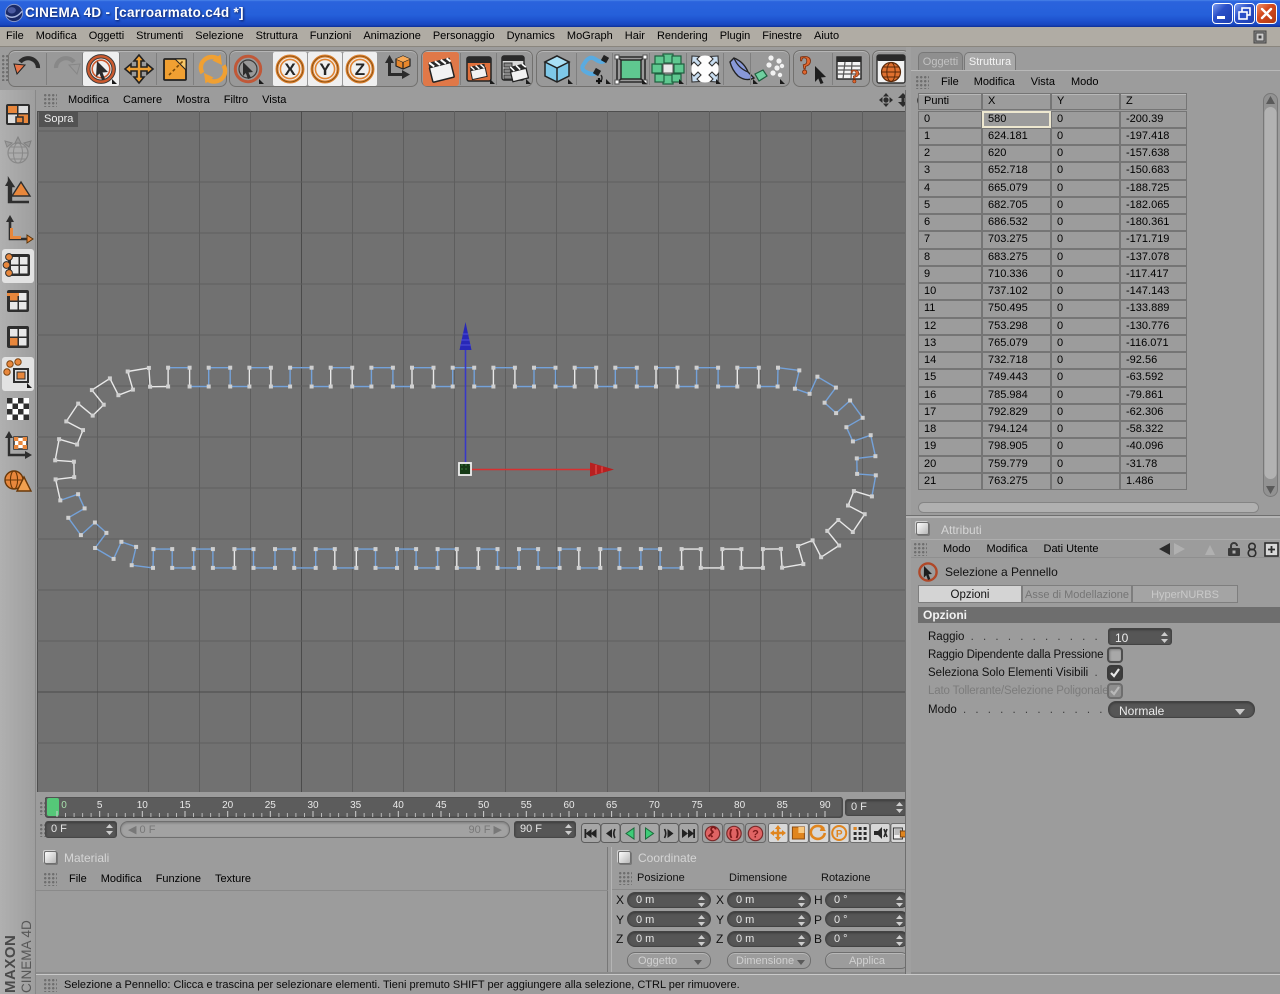 The image size is (1280, 994). What do you see at coordinates (26, 956) in the screenshot?
I see `svg-text: CINEMA 4D` at bounding box center [26, 956].